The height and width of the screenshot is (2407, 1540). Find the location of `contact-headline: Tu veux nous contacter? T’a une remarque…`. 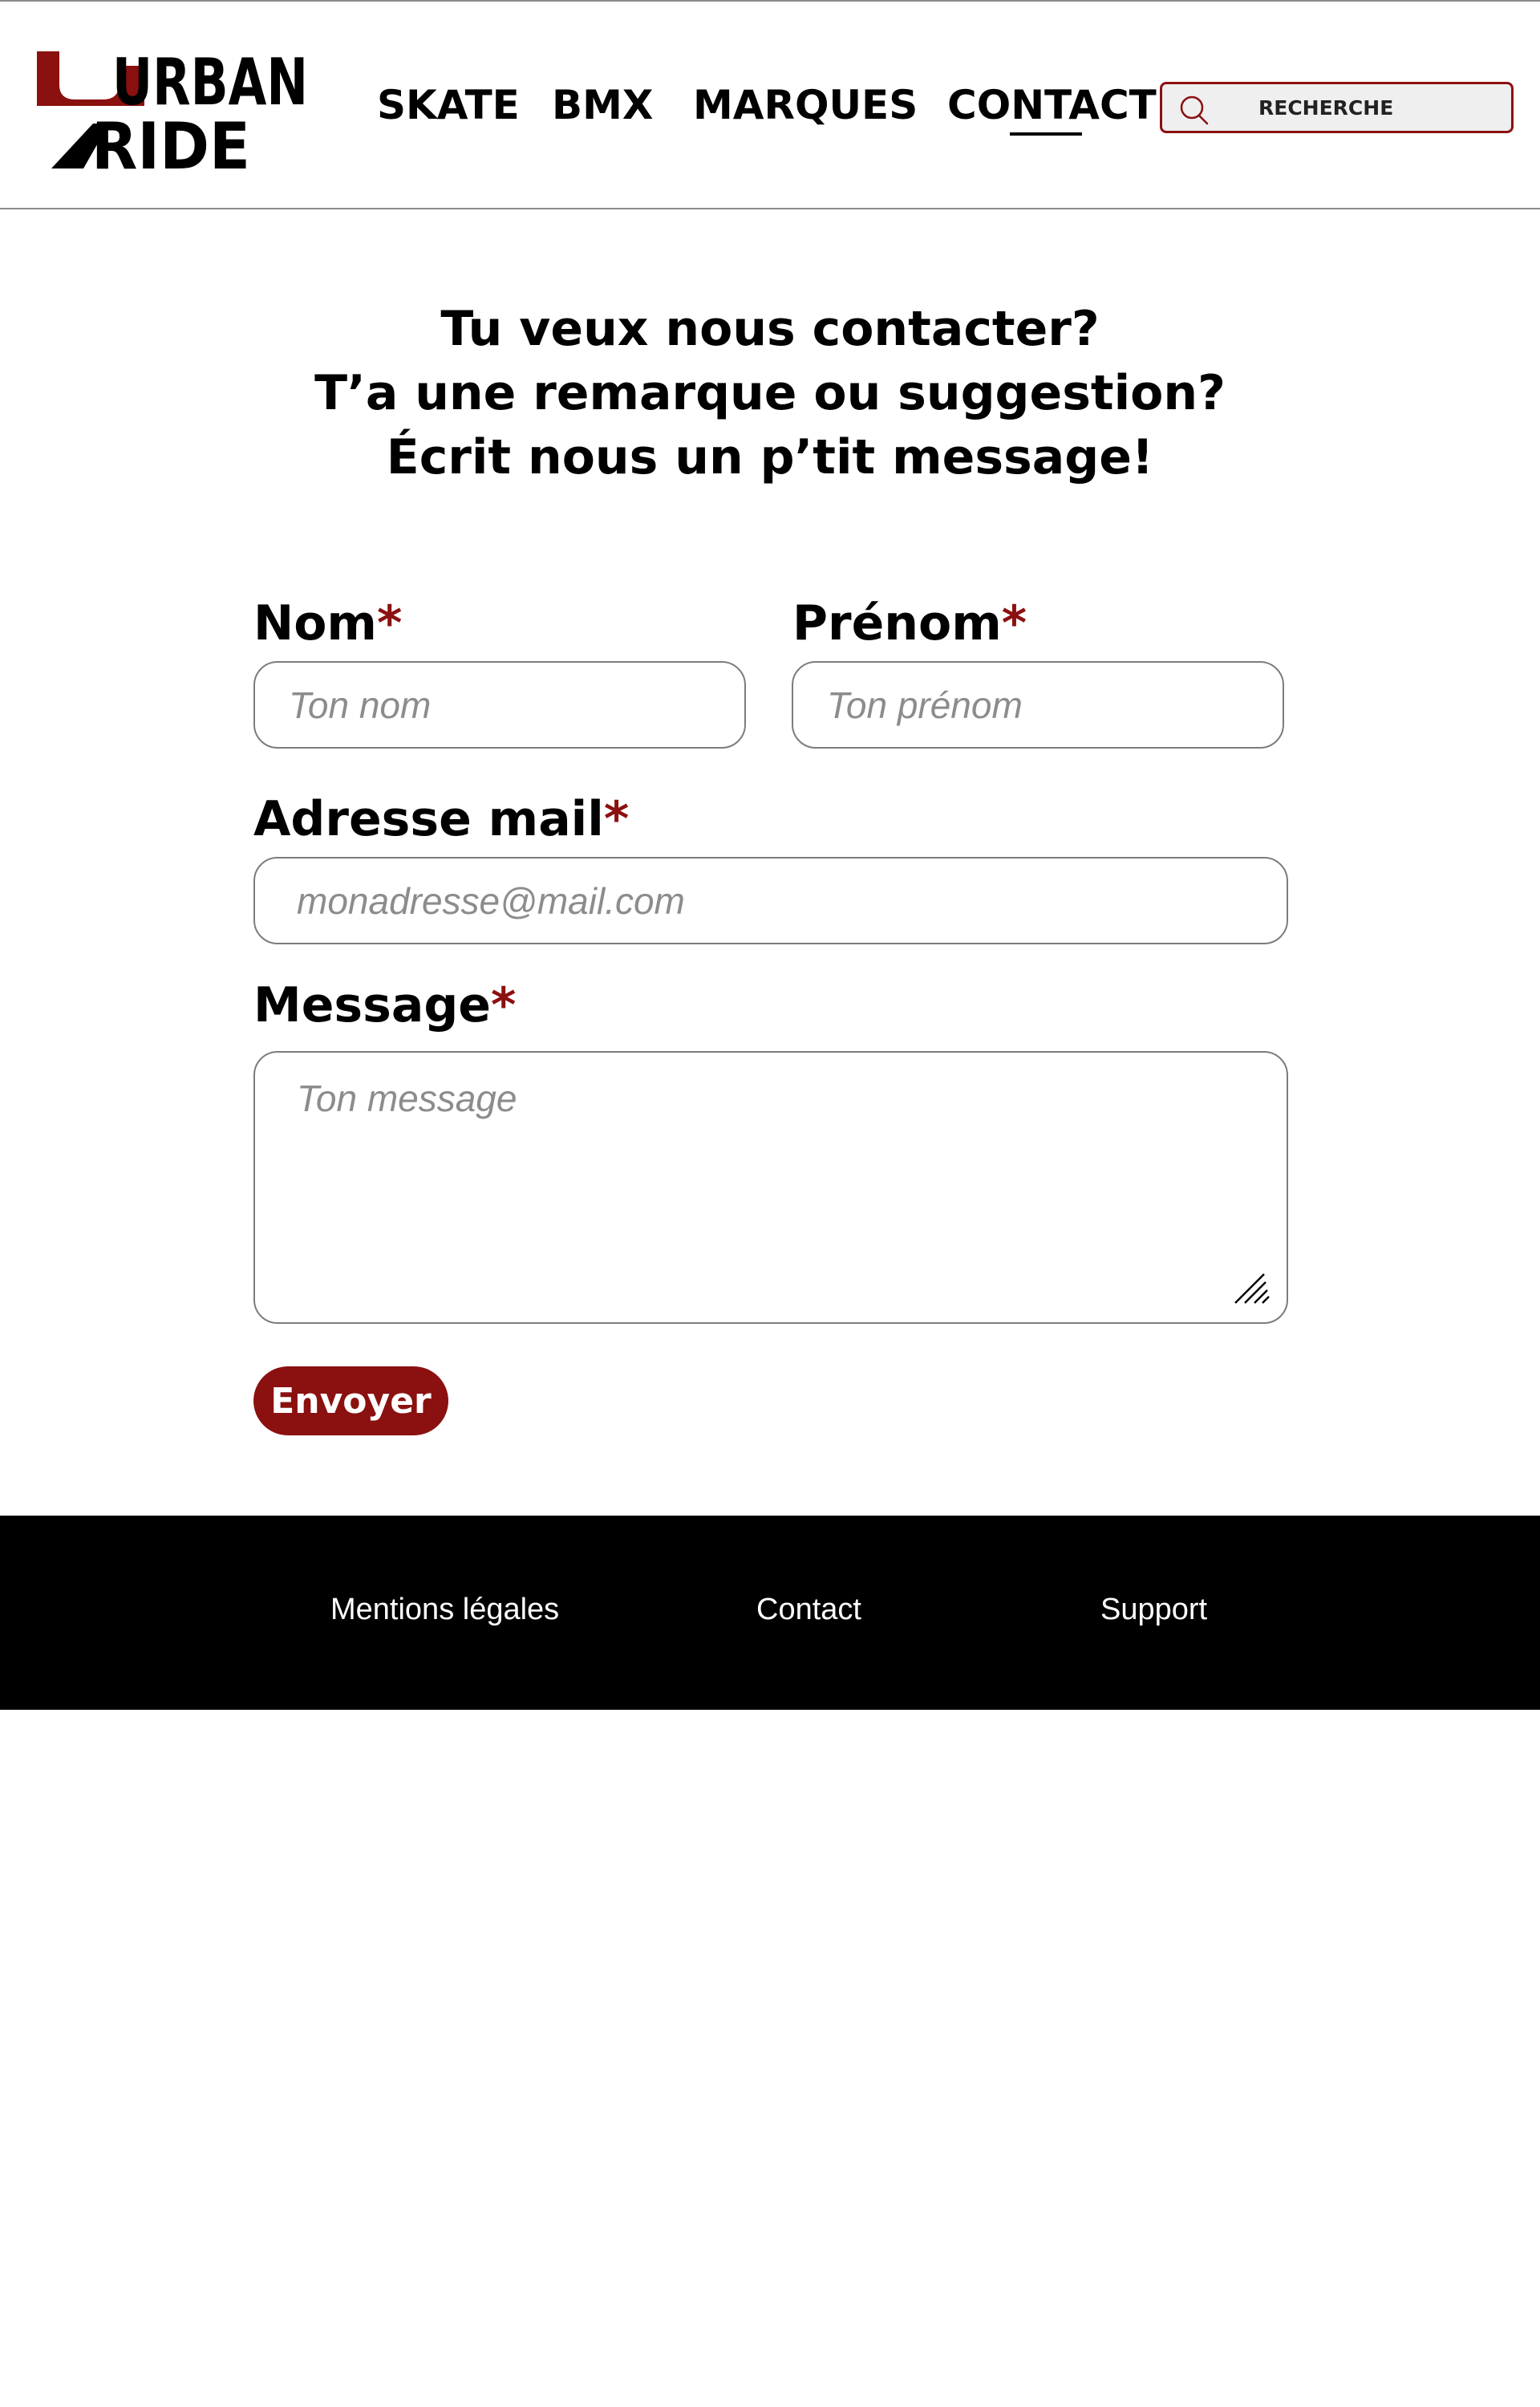

contact-headline: Tu veux nous contacter? T’a une remarque… is located at coordinates (770, 393).